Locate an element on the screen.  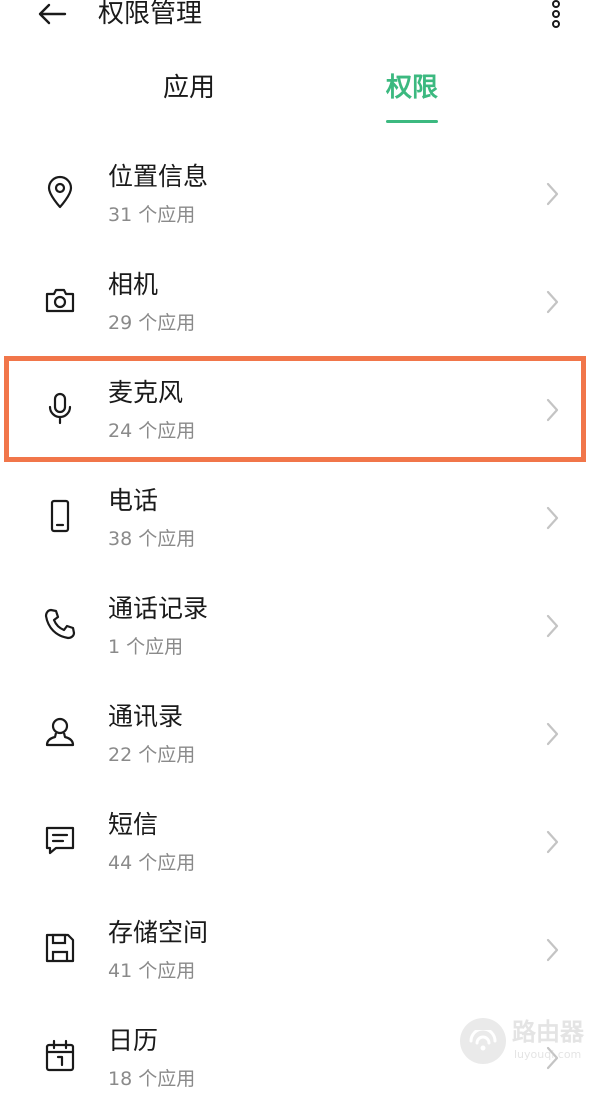
permission-name: 麦克风 is located at coordinates (146, 392).